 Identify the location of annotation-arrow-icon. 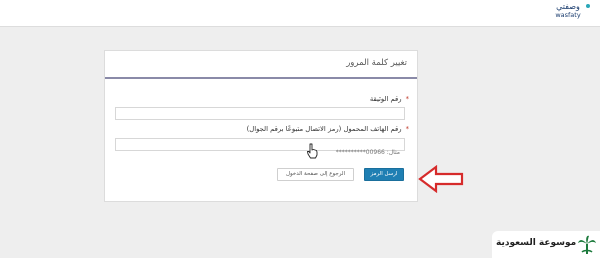
(441, 179).